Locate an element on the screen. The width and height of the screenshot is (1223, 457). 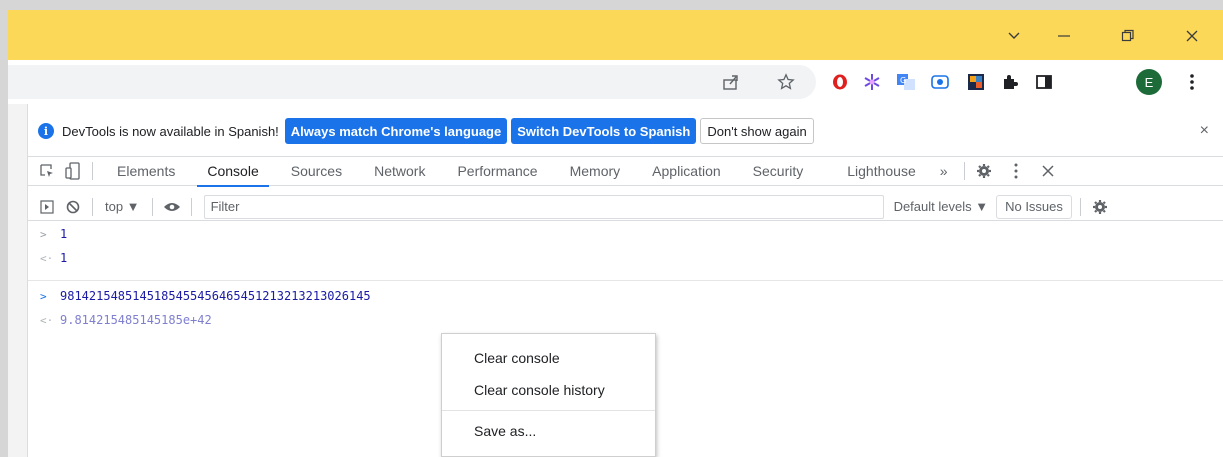
info-icon: i is located at coordinates (46, 131).